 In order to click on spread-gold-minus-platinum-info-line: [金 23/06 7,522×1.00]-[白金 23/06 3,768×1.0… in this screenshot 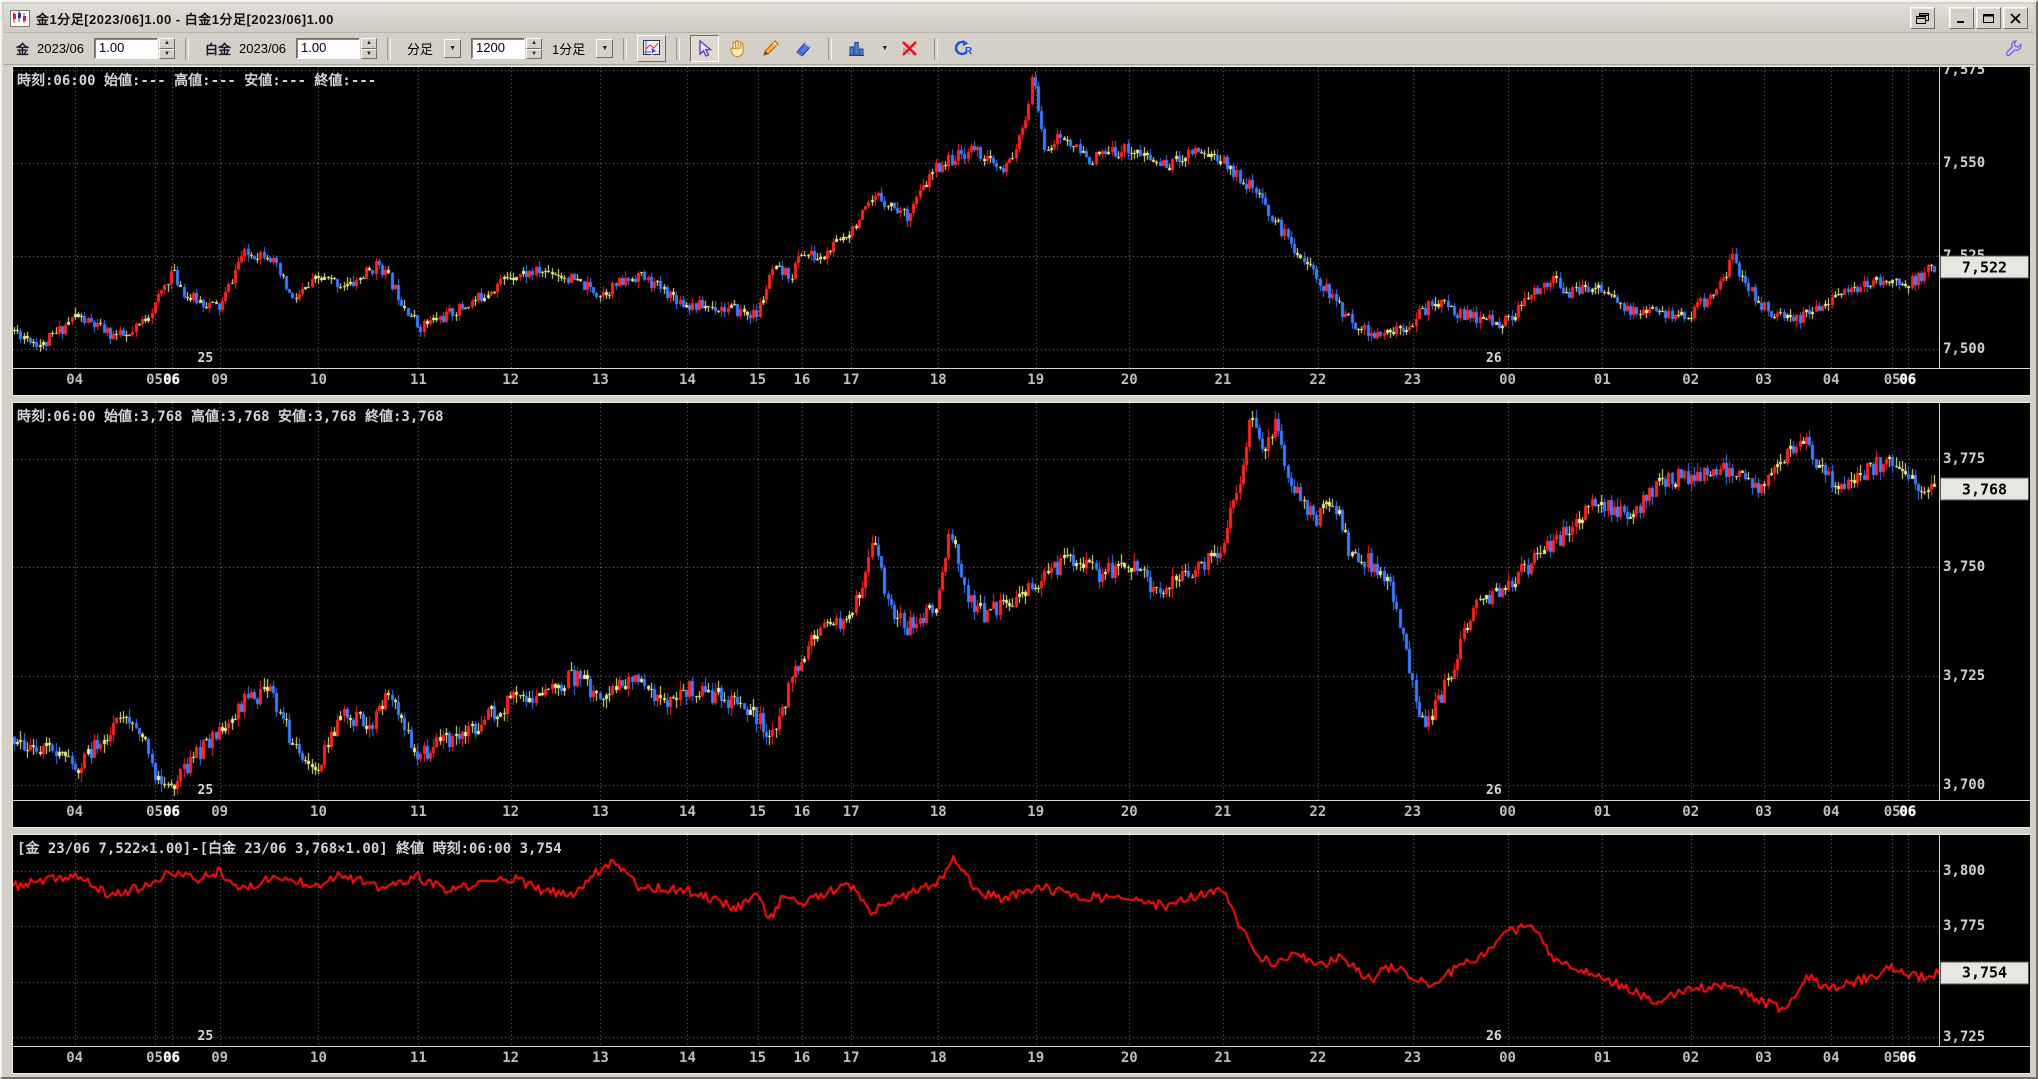, I will do `click(289, 849)`.